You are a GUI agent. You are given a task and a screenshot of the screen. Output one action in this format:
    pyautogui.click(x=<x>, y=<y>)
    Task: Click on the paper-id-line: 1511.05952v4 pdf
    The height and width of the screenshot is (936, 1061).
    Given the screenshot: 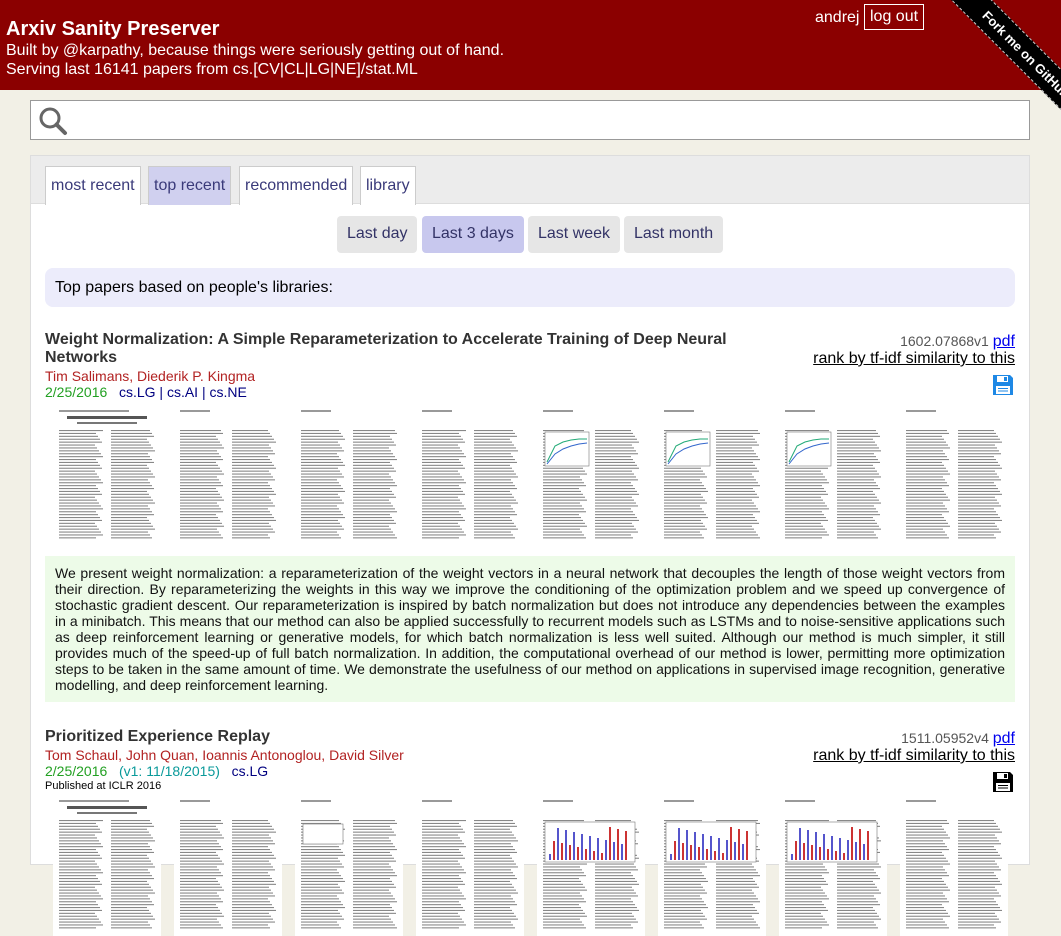 What is the action you would take?
    pyautogui.click(x=958, y=739)
    